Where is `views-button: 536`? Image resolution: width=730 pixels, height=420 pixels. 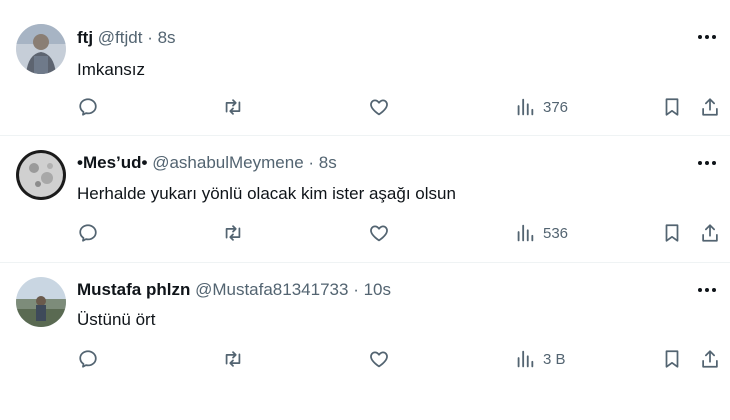
views-button: 536 is located at coordinates (541, 233).